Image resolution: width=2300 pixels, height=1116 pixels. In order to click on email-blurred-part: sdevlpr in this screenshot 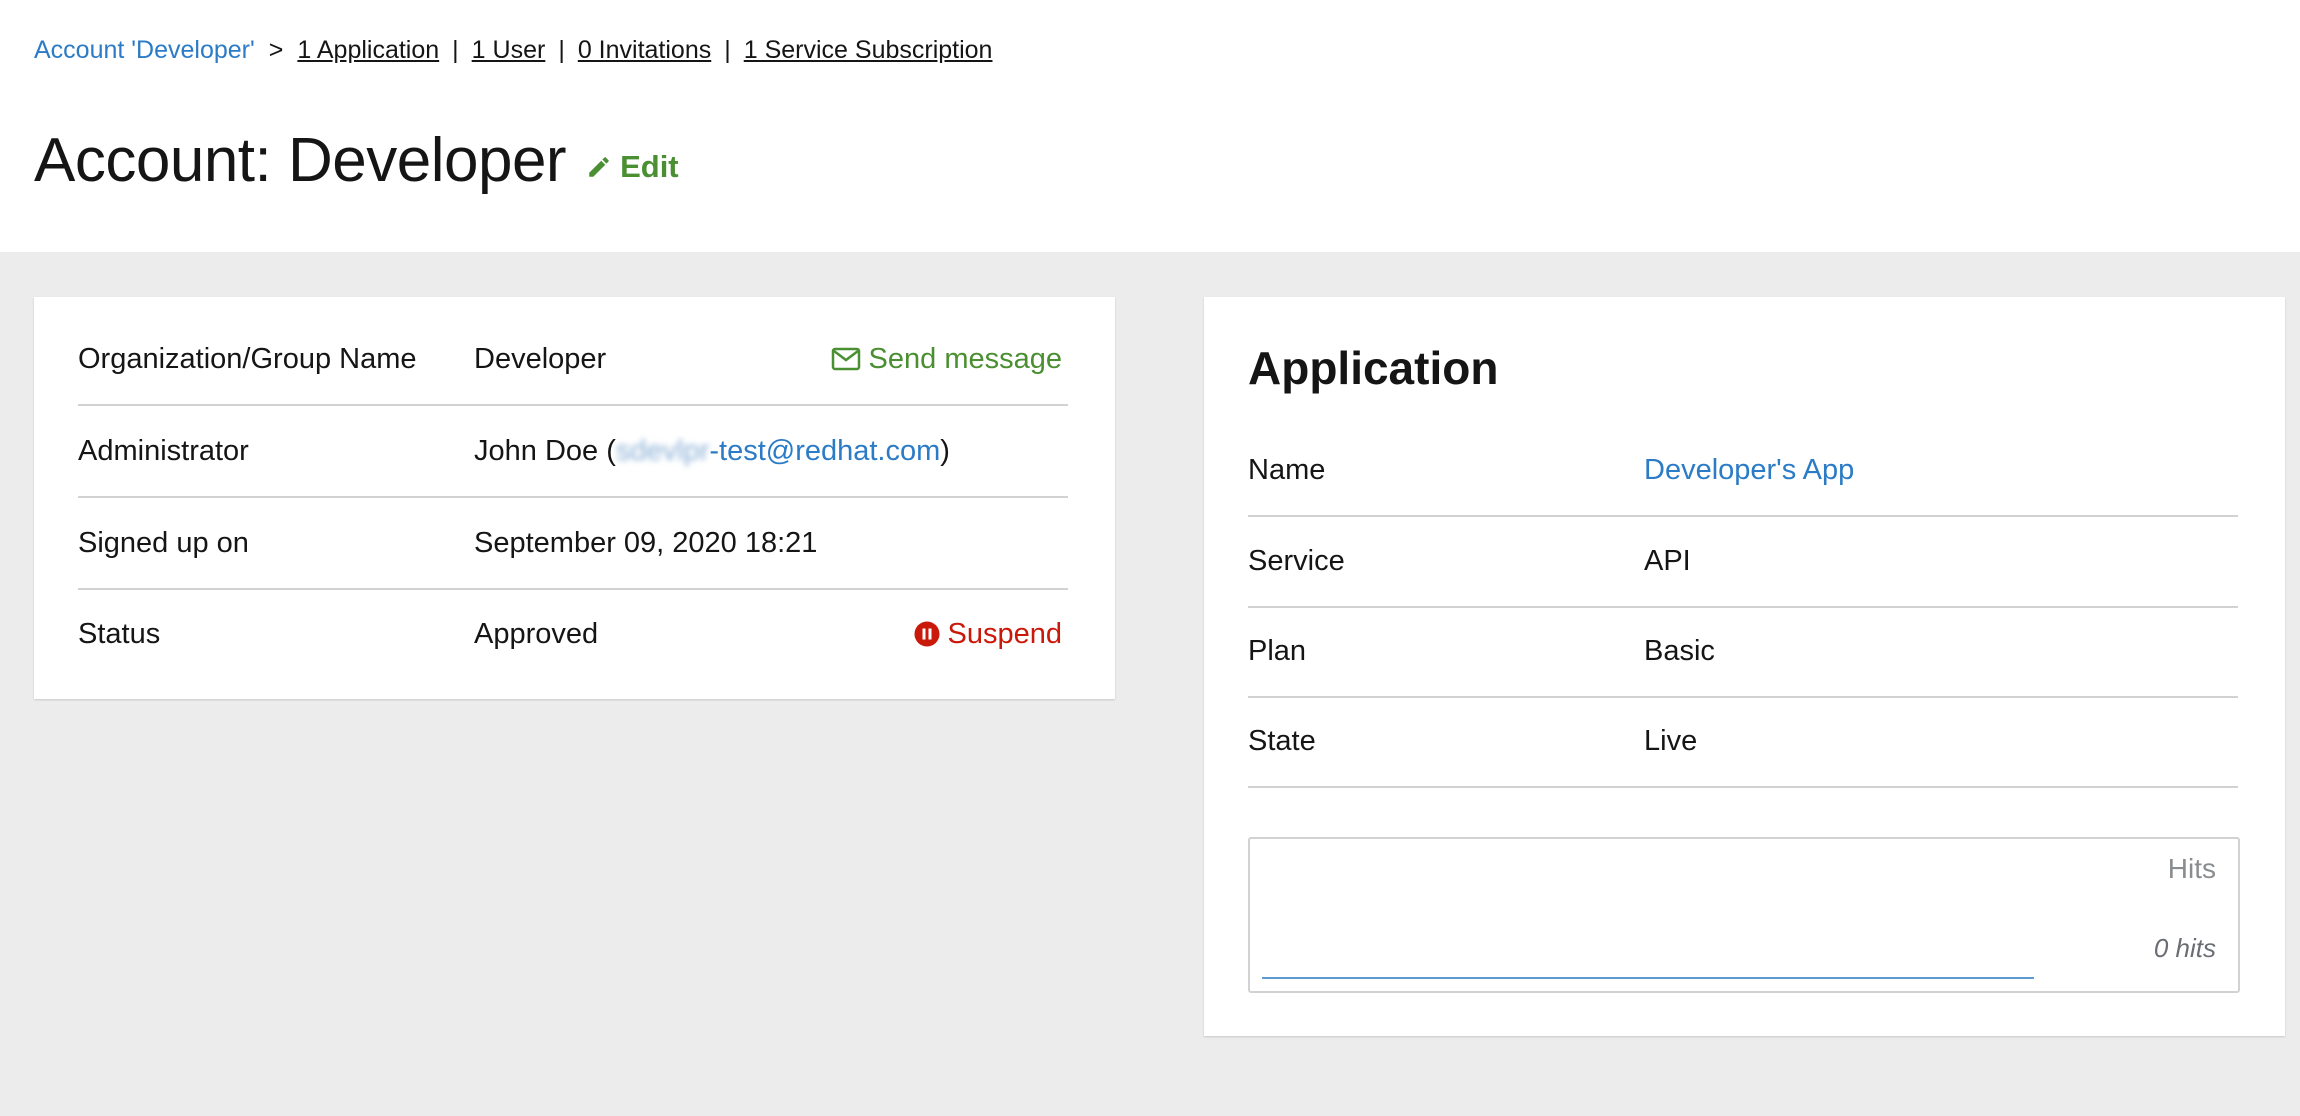, I will do `click(662, 450)`.